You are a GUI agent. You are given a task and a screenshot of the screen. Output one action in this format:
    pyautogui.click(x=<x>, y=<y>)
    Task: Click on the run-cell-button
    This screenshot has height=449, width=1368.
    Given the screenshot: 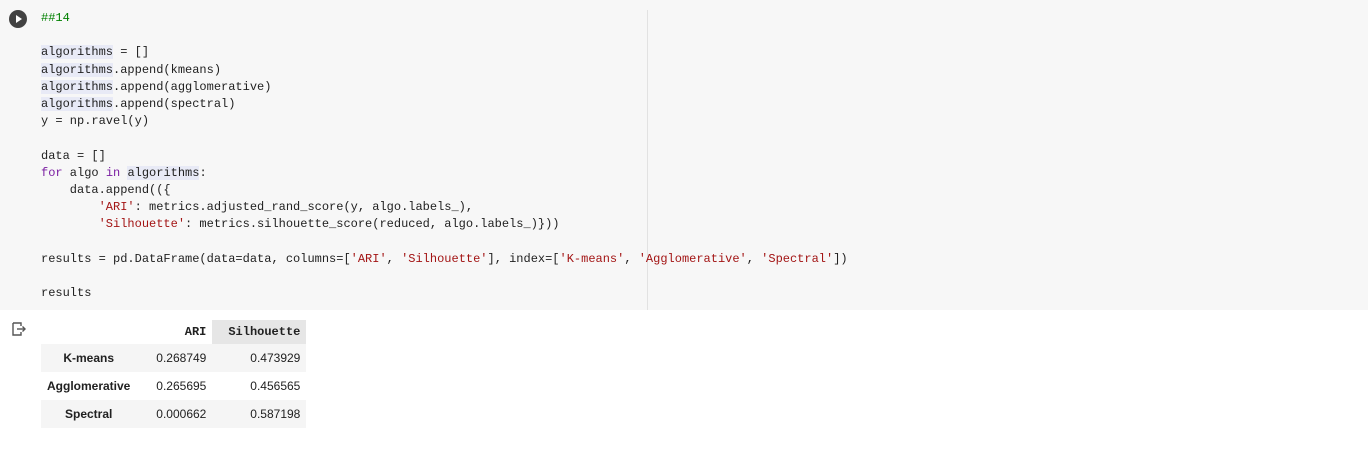 What is the action you would take?
    pyautogui.click(x=18, y=19)
    